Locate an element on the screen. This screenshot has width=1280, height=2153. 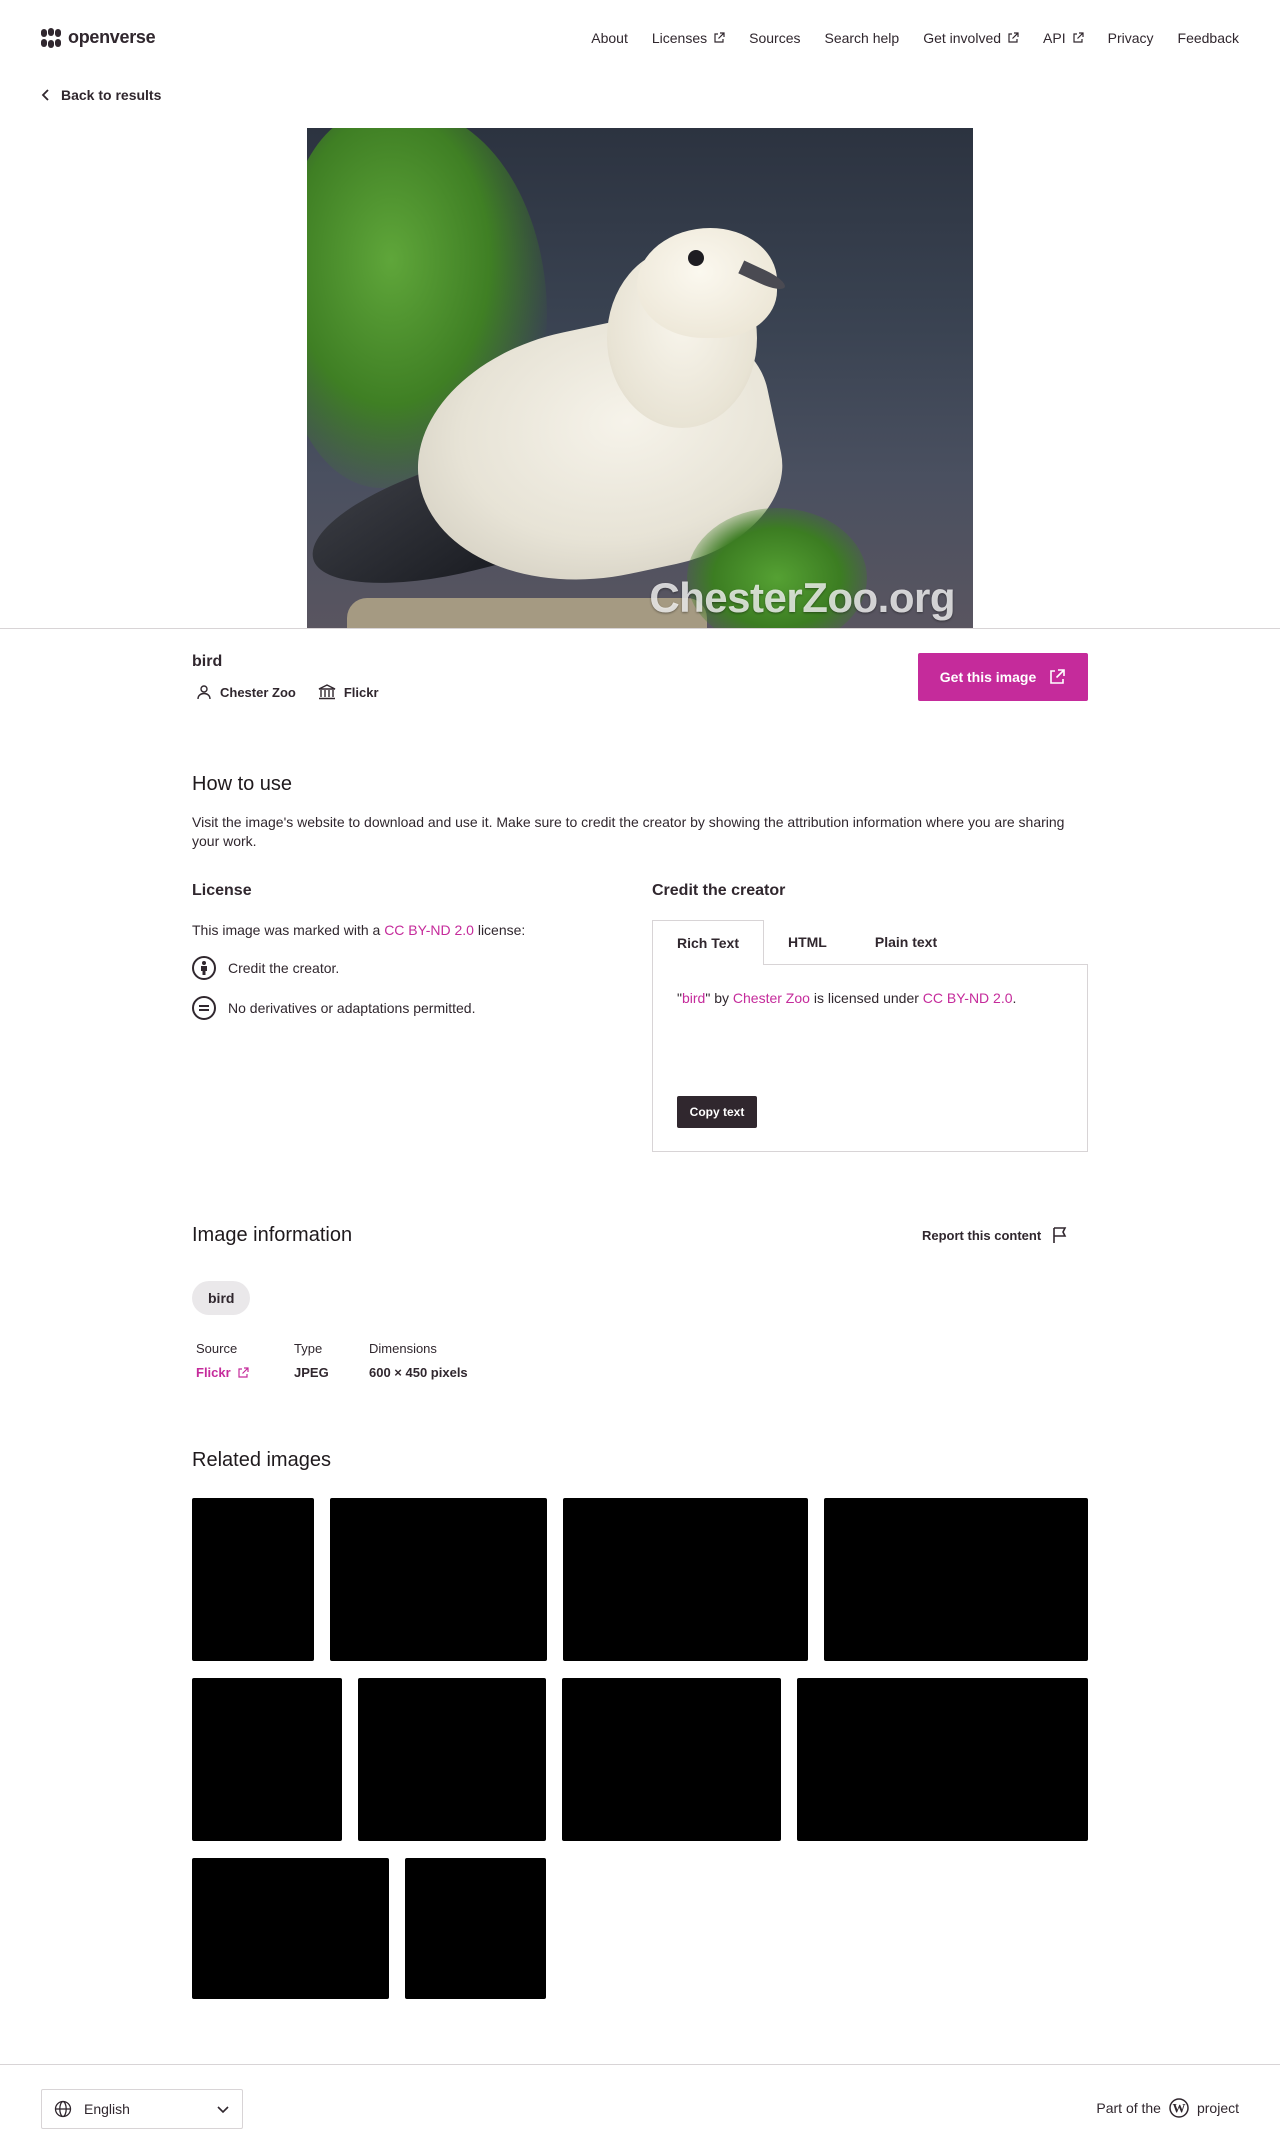
license-feature-text: No derivatives or adaptations permitted. is located at coordinates (352, 1008).